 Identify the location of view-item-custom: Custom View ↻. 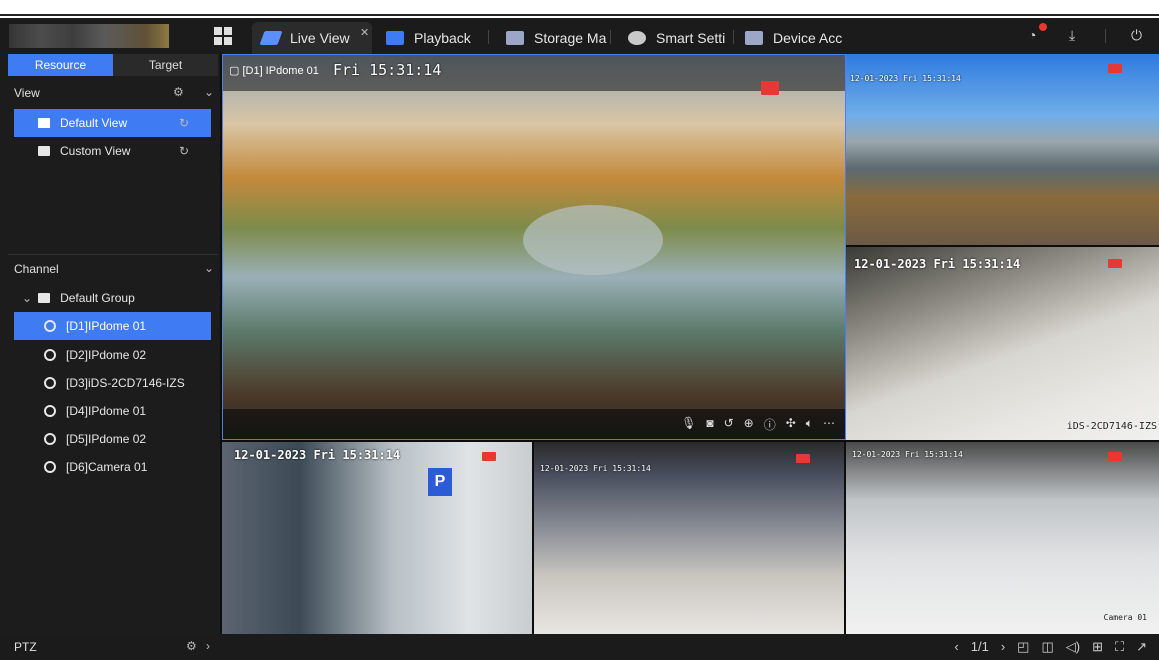
(112, 151).